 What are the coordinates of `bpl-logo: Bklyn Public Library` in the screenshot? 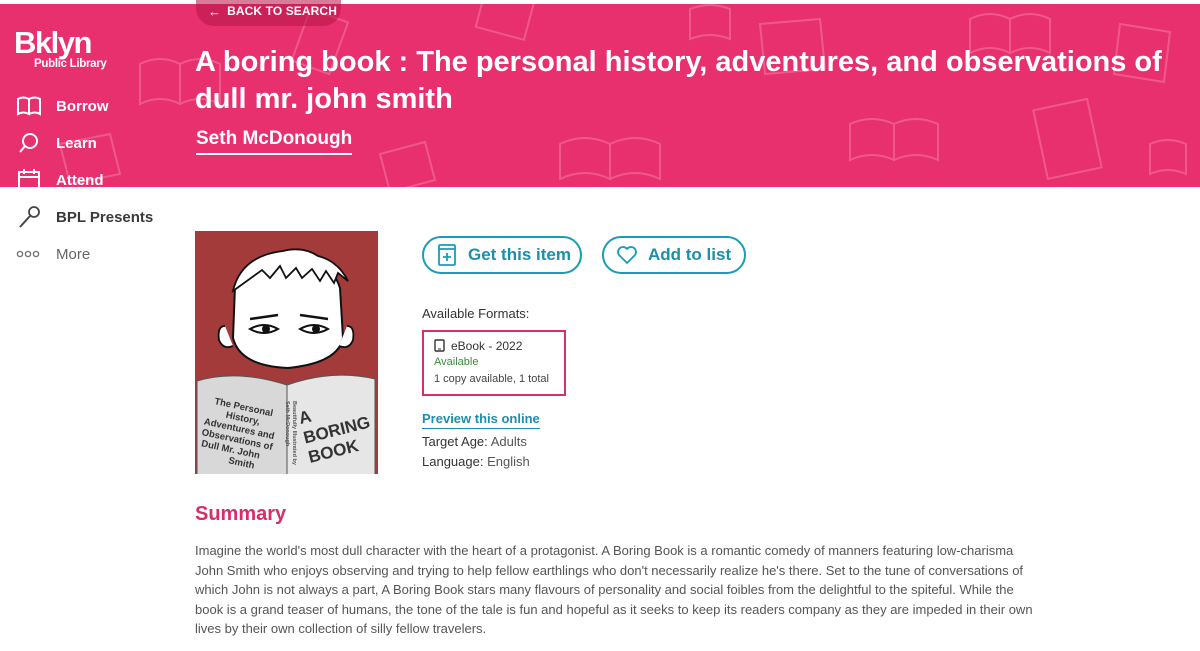 It's located at (75, 49).